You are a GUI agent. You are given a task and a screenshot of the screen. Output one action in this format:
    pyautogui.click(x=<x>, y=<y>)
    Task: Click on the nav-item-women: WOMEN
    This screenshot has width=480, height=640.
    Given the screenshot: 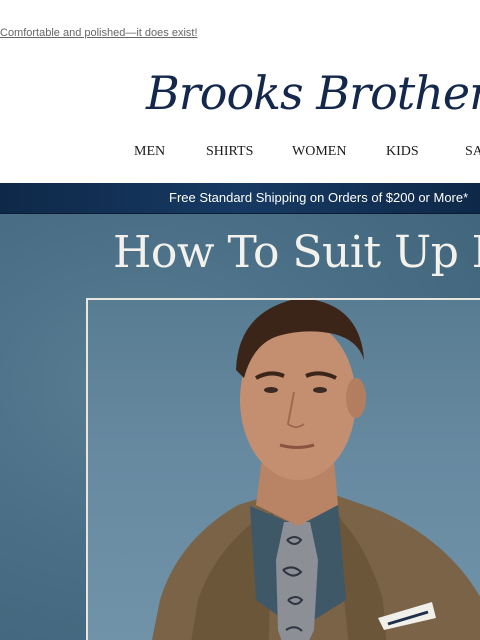 What is the action you would take?
    pyautogui.click(x=319, y=152)
    